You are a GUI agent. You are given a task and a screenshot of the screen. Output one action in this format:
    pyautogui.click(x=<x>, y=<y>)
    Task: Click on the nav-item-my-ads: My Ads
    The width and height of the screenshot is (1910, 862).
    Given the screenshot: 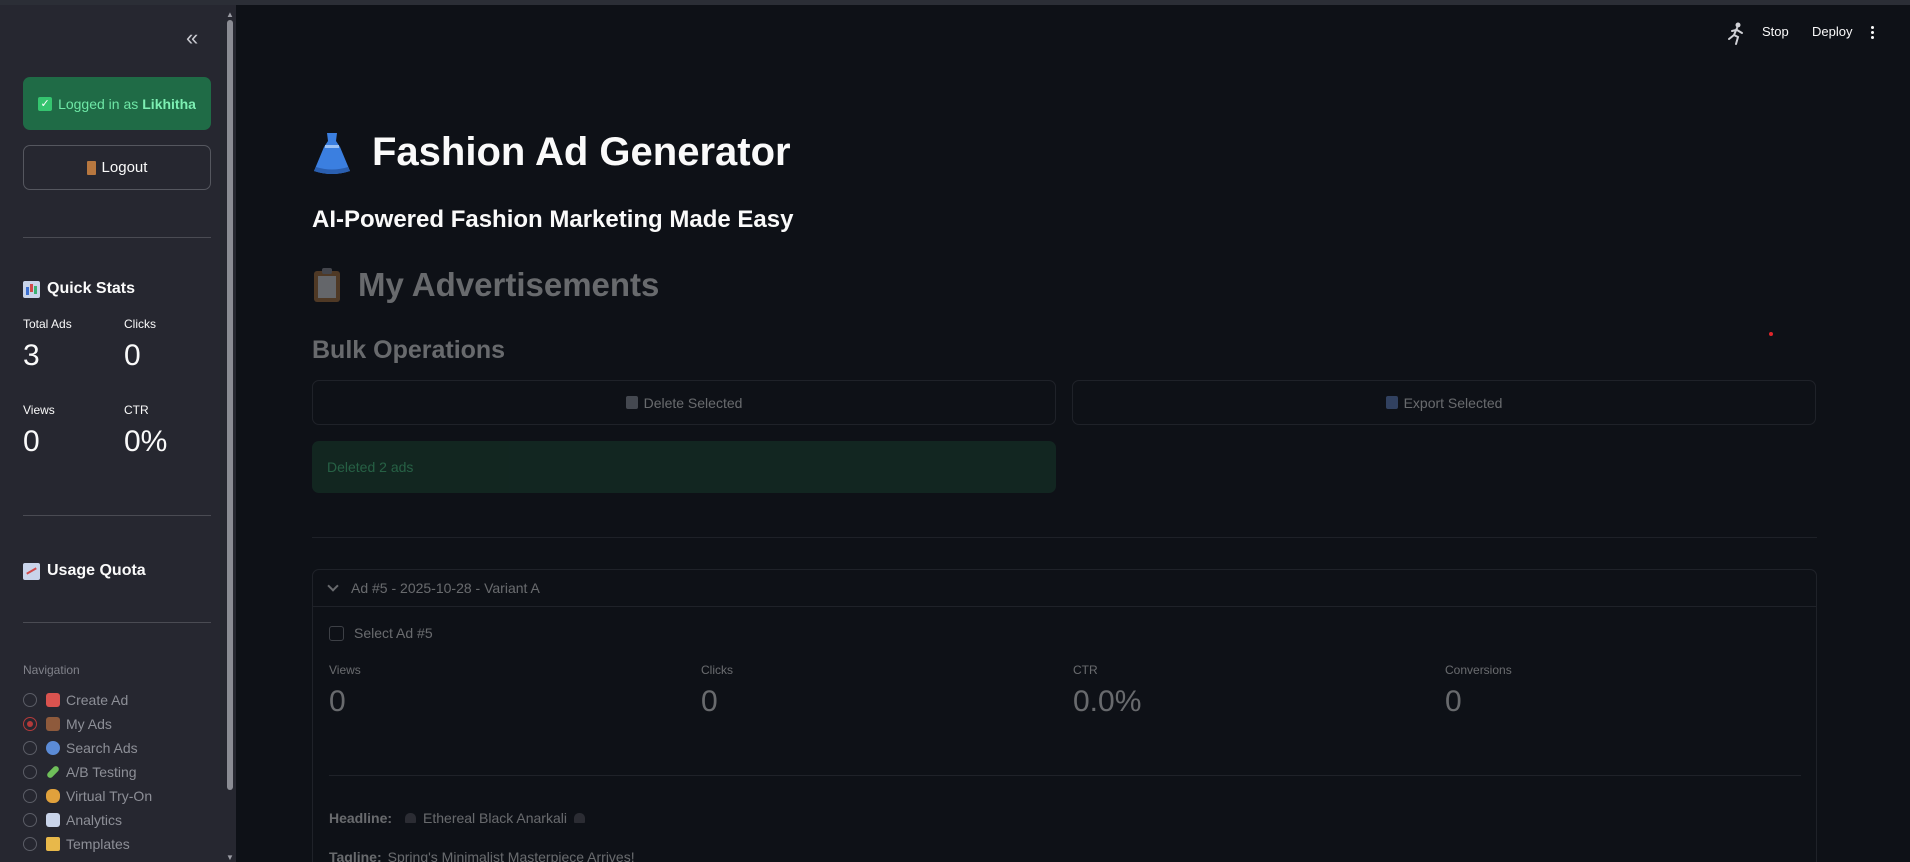 What is the action you would take?
    pyautogui.click(x=87, y=724)
    